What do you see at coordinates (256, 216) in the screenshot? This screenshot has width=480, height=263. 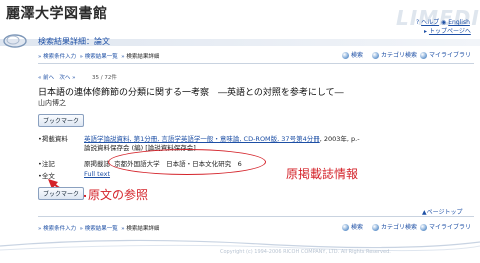 I see `divider-bottom` at bounding box center [256, 216].